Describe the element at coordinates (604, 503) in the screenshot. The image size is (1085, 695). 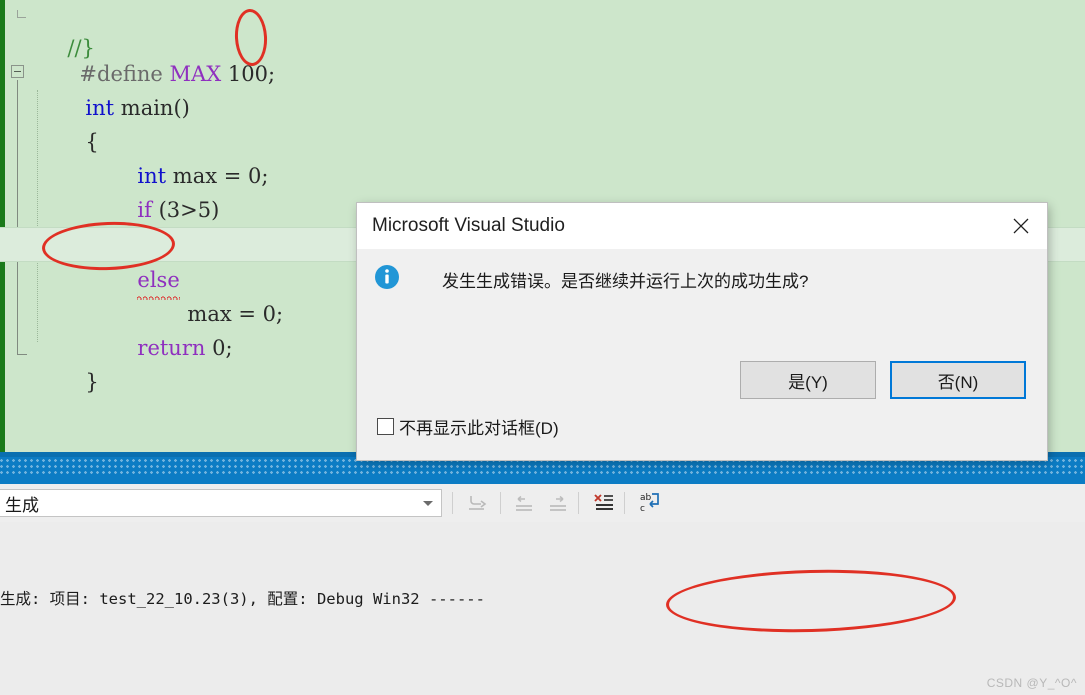
I see `clear-all-icon` at that location.